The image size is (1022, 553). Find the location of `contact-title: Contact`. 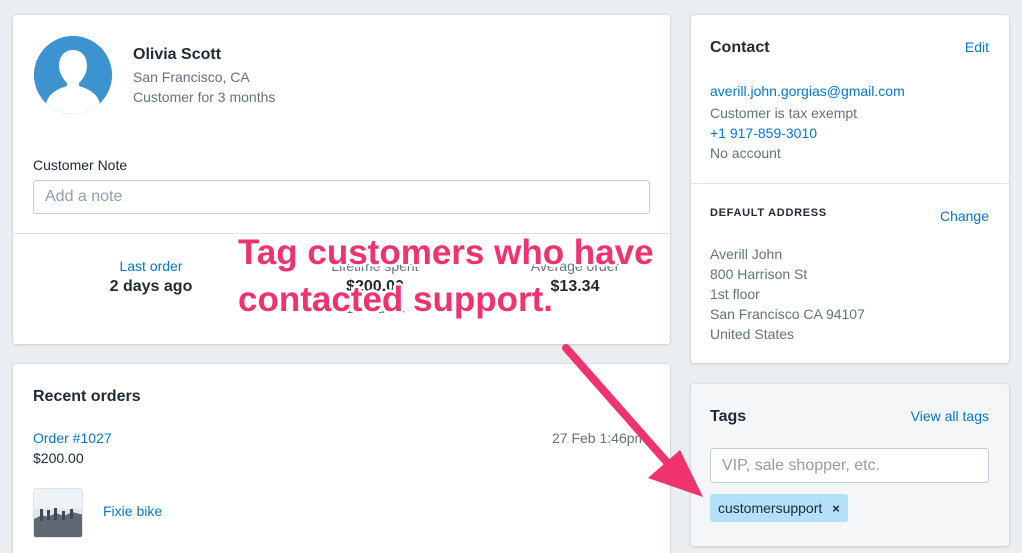

contact-title: Contact is located at coordinates (740, 47).